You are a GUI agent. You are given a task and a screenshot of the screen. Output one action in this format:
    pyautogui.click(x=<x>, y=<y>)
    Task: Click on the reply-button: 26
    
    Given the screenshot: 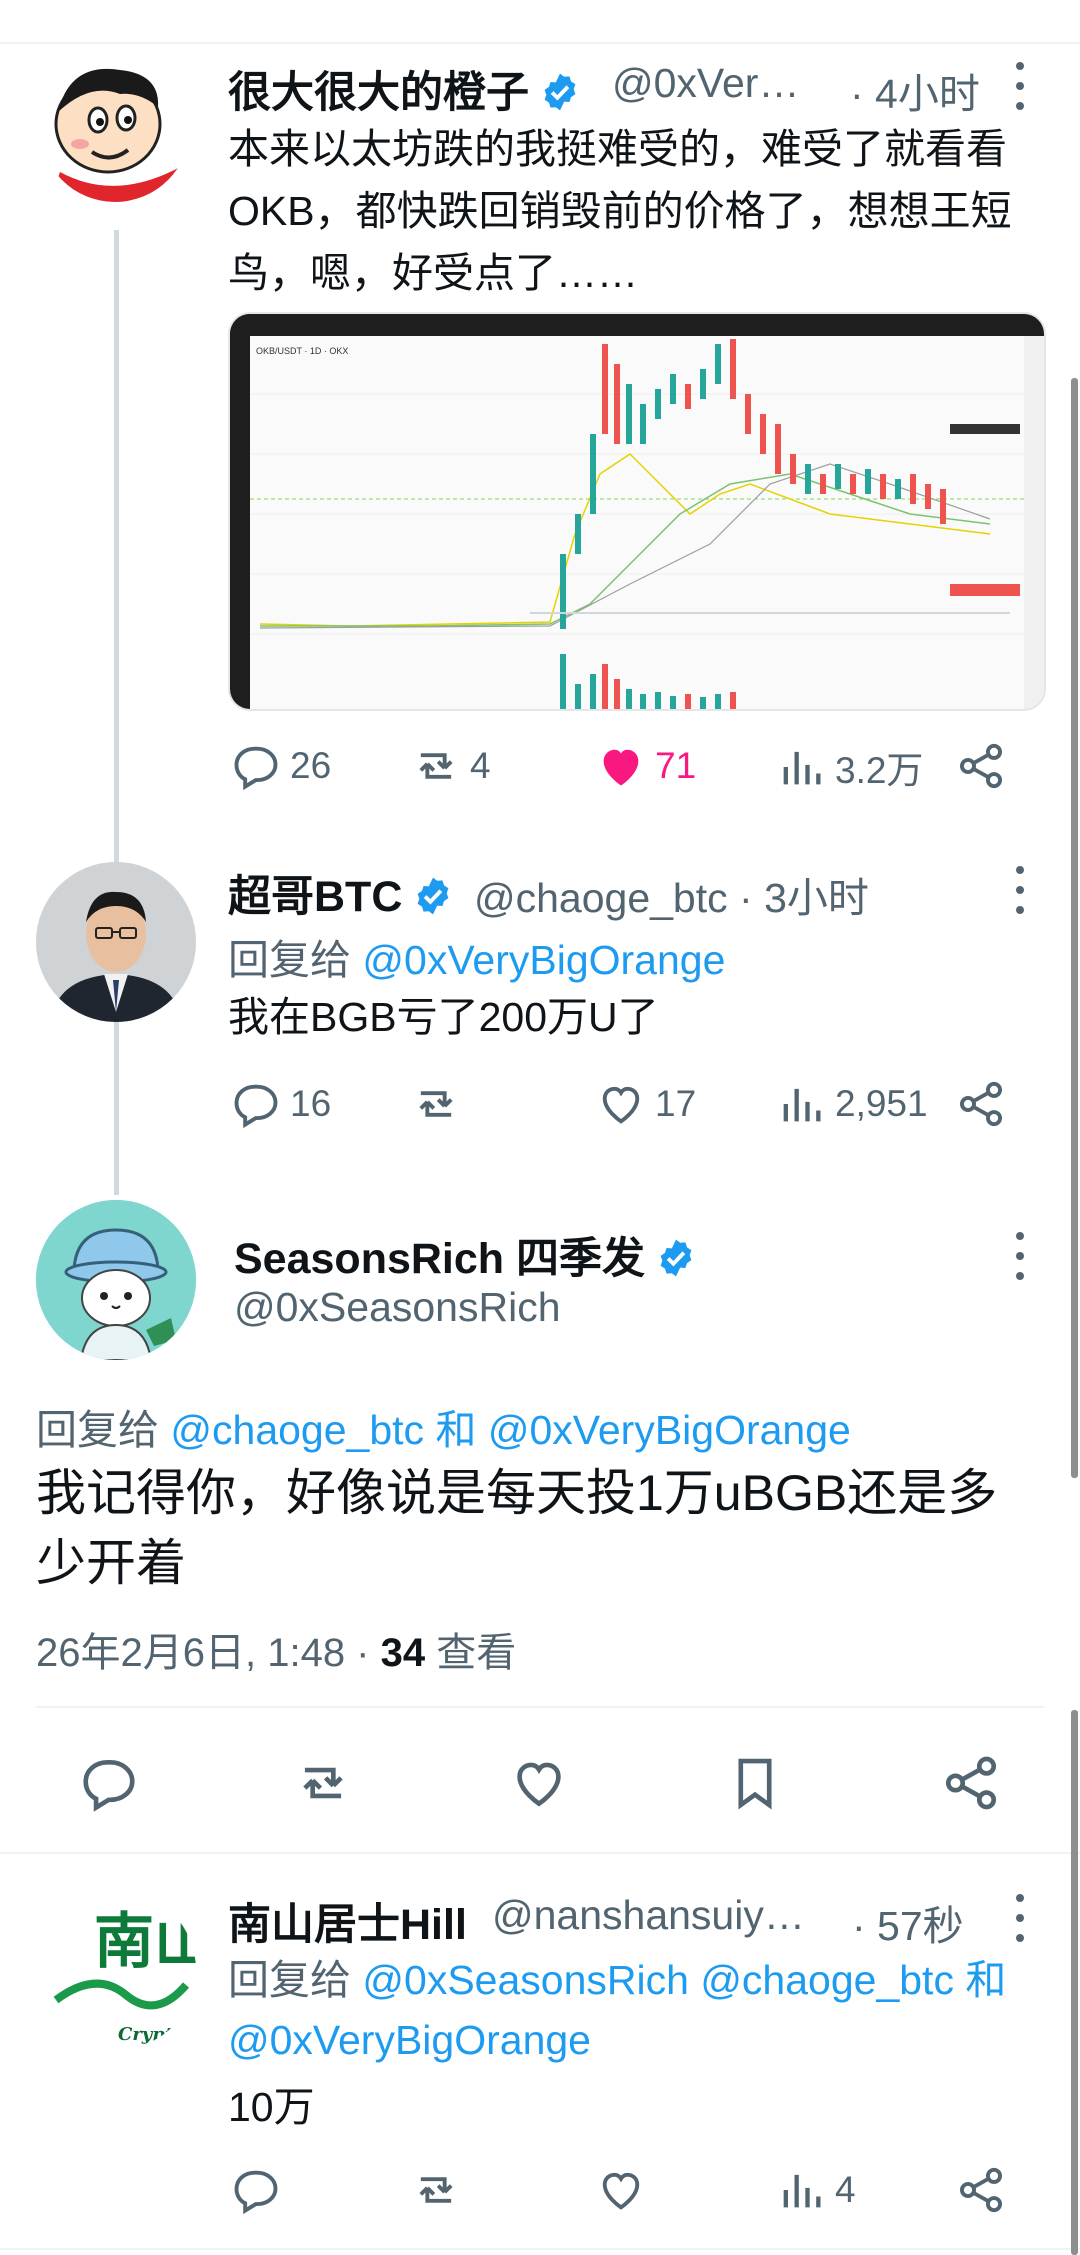 What is the action you would take?
    pyautogui.click(x=280, y=766)
    